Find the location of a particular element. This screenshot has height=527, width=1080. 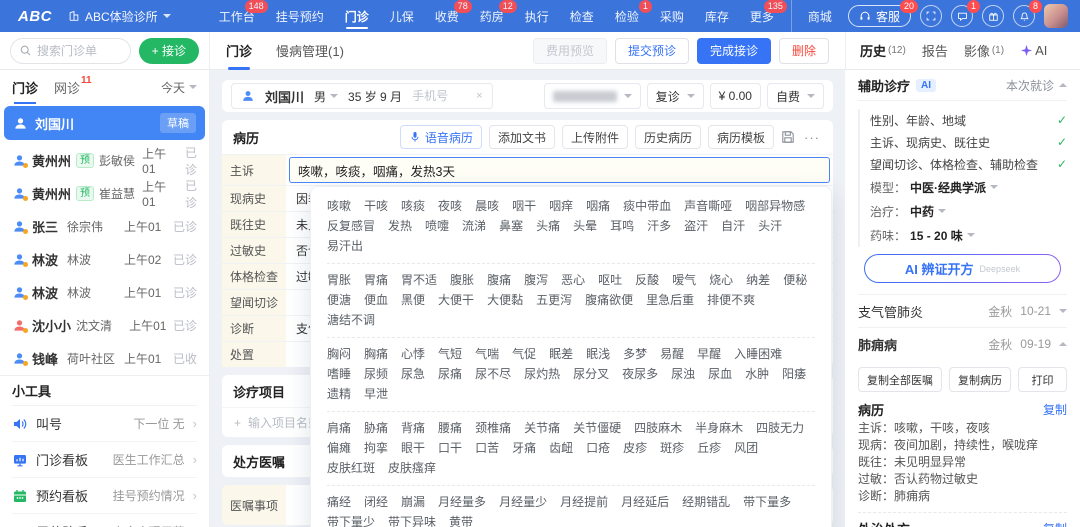

symptom-tag: 头汗 is located at coordinates (770, 226).